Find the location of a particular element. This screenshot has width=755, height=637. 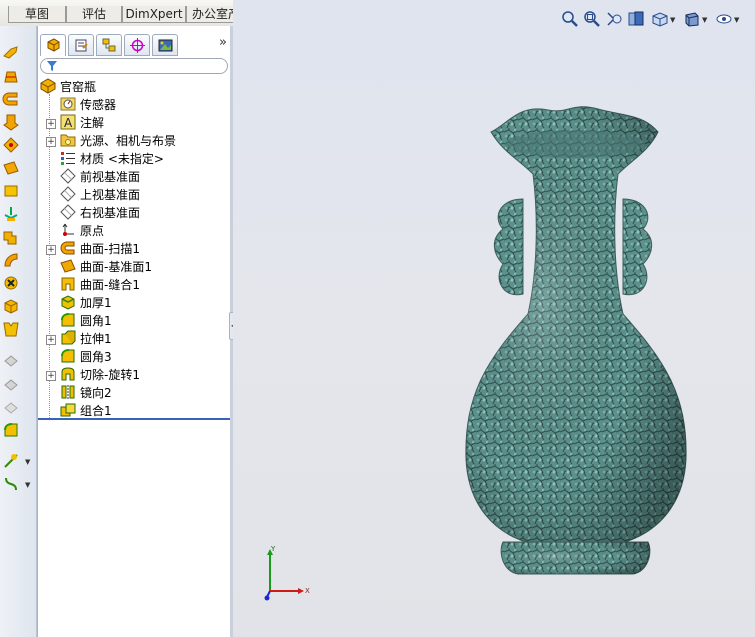

lofted-surface-icon is located at coordinates (11, 76).